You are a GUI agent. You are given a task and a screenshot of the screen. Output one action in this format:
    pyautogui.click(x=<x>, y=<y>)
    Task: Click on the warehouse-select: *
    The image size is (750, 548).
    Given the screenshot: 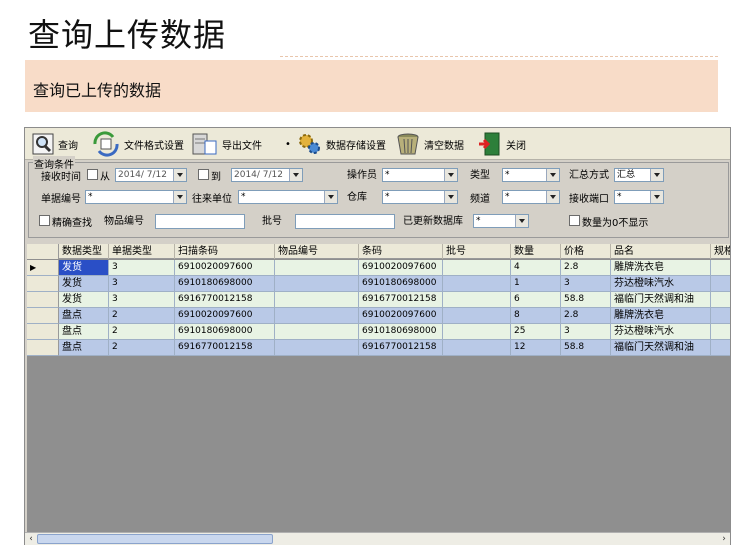 What is the action you would take?
    pyautogui.click(x=420, y=197)
    